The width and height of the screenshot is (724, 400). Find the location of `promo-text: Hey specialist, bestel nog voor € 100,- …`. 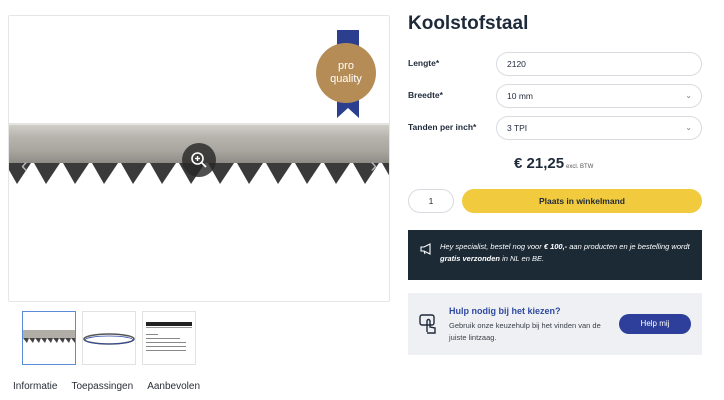

promo-text: Hey specialist, bestel nog voor € 100,- … is located at coordinates (568, 253).